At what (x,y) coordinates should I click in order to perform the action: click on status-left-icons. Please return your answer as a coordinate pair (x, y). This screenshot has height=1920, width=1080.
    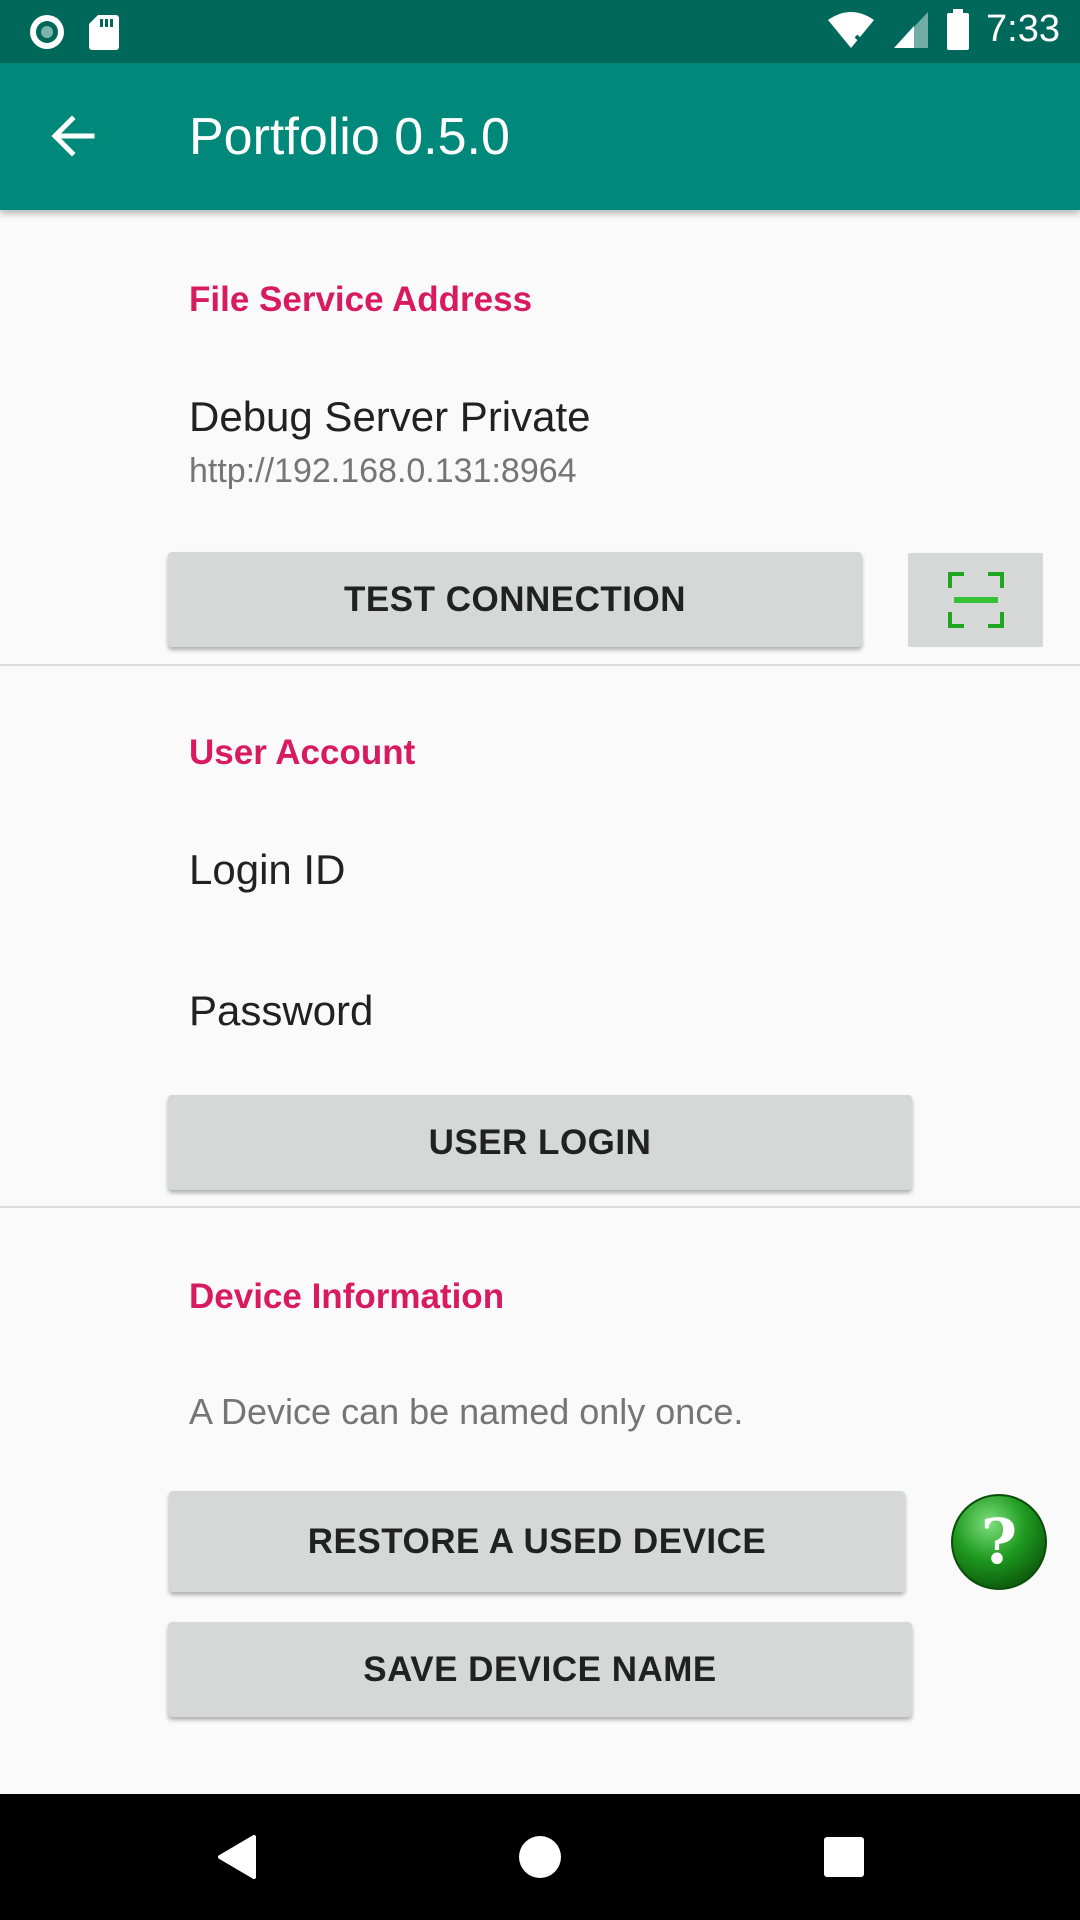
    Looking at the image, I should click on (74, 32).